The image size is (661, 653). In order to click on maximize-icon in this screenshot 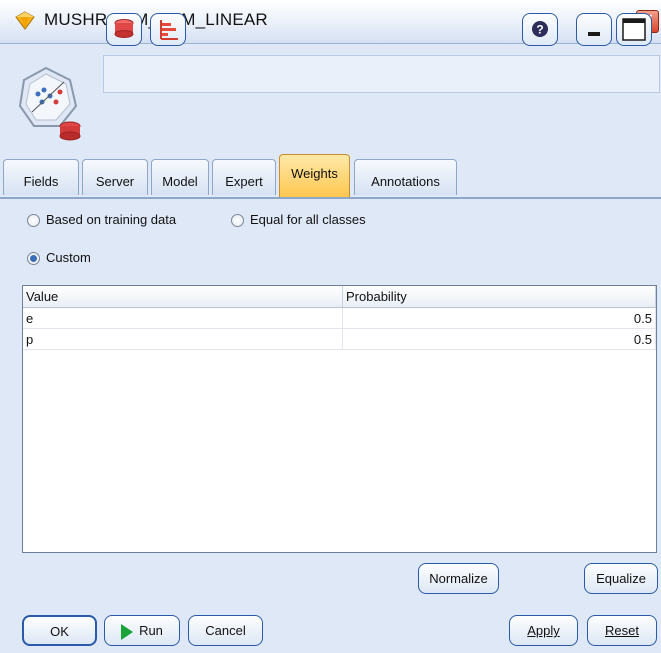, I will do `click(634, 29)`.